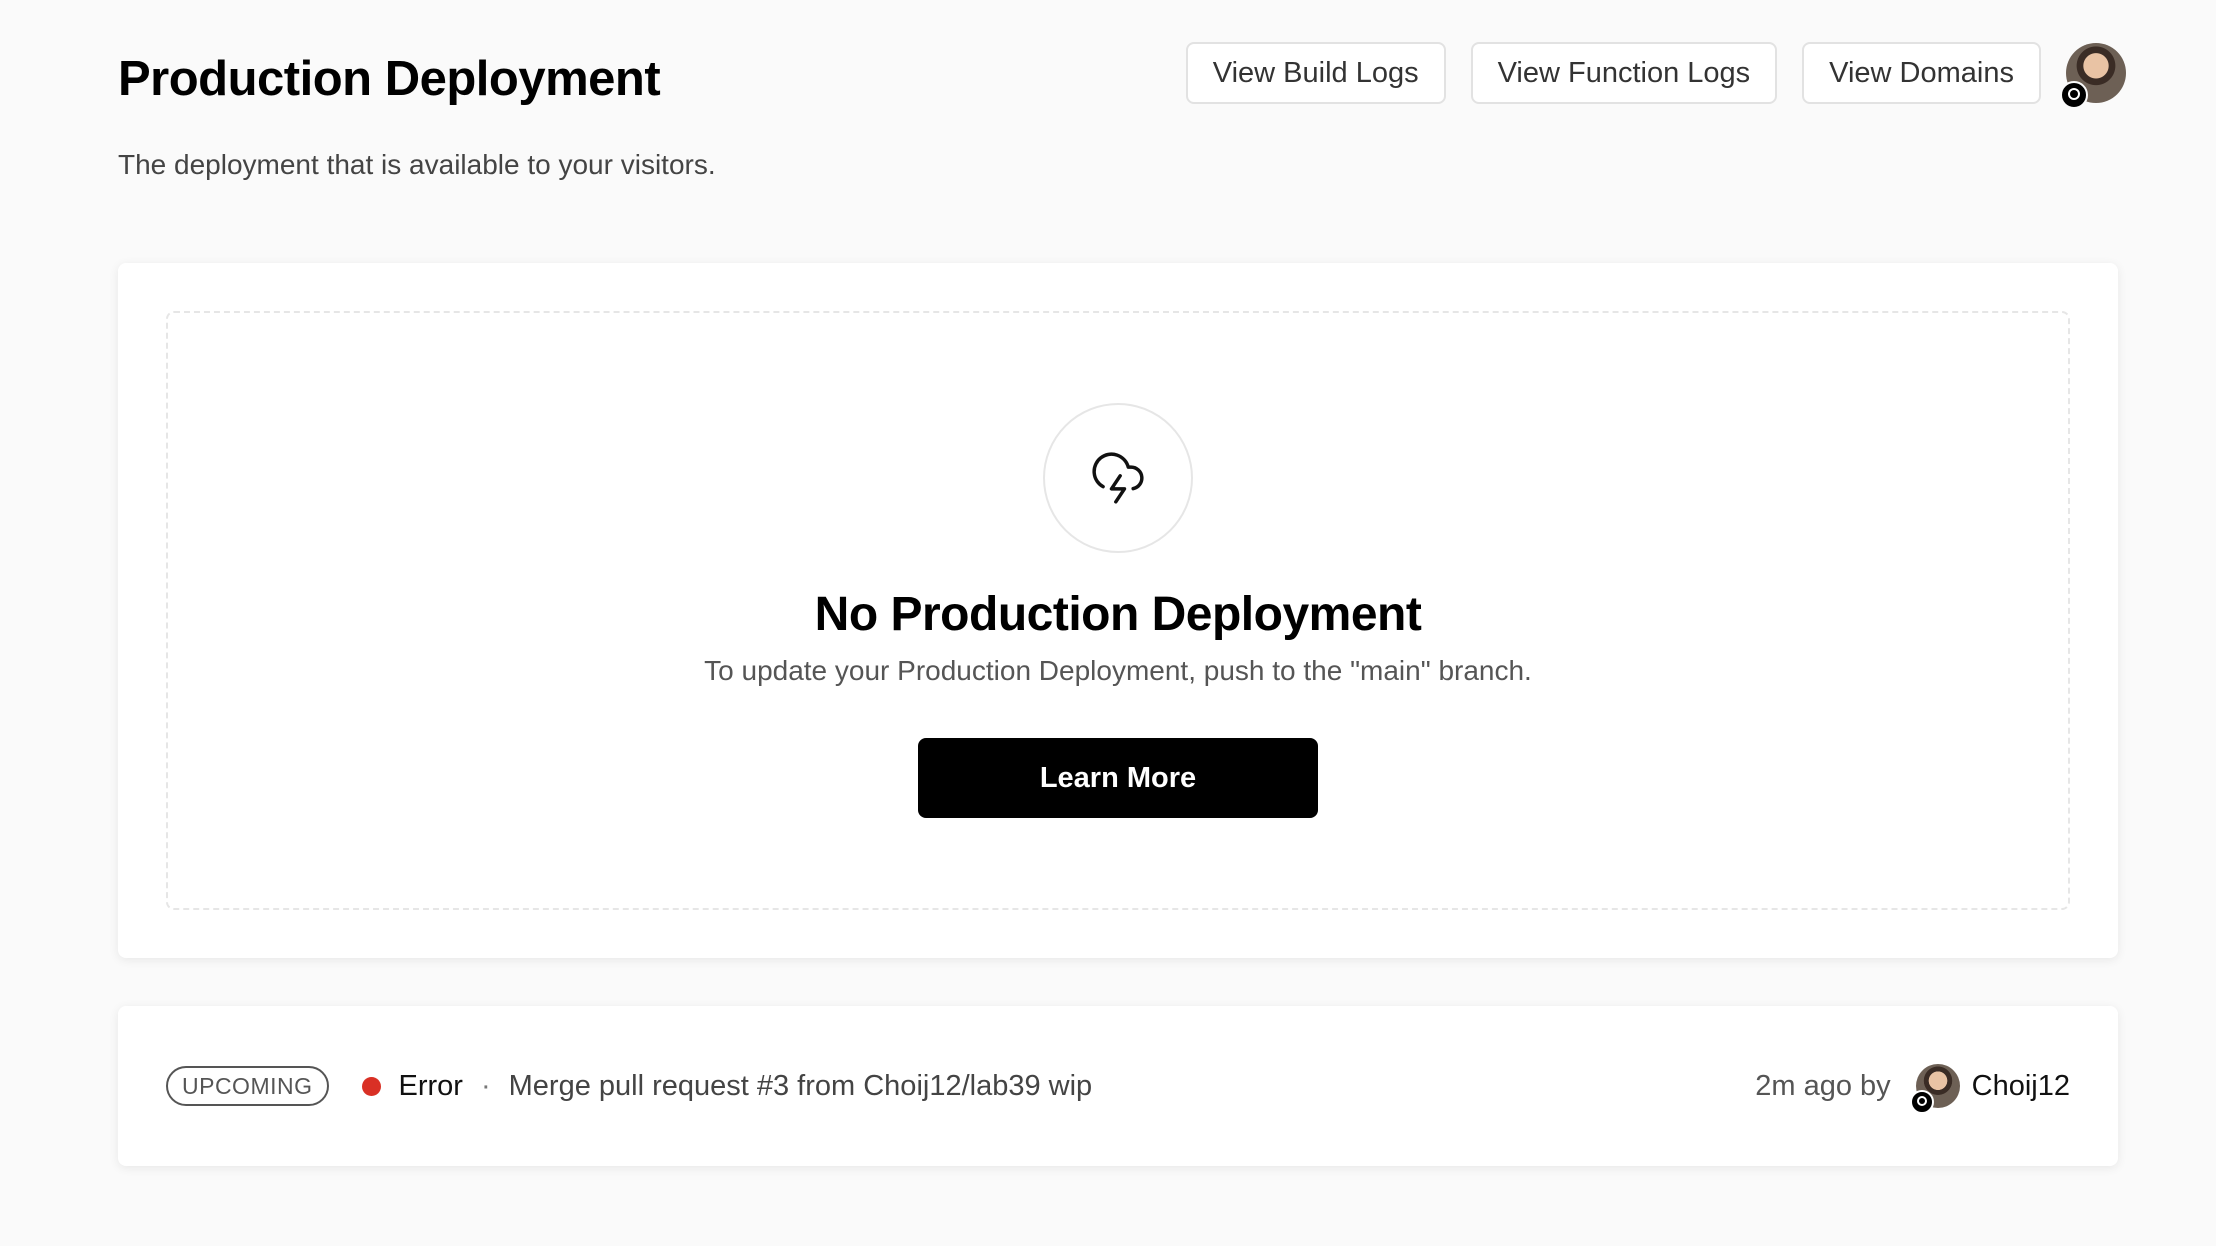 The height and width of the screenshot is (1246, 2216). What do you see at coordinates (371, 1086) in the screenshot?
I see `status-dot` at bounding box center [371, 1086].